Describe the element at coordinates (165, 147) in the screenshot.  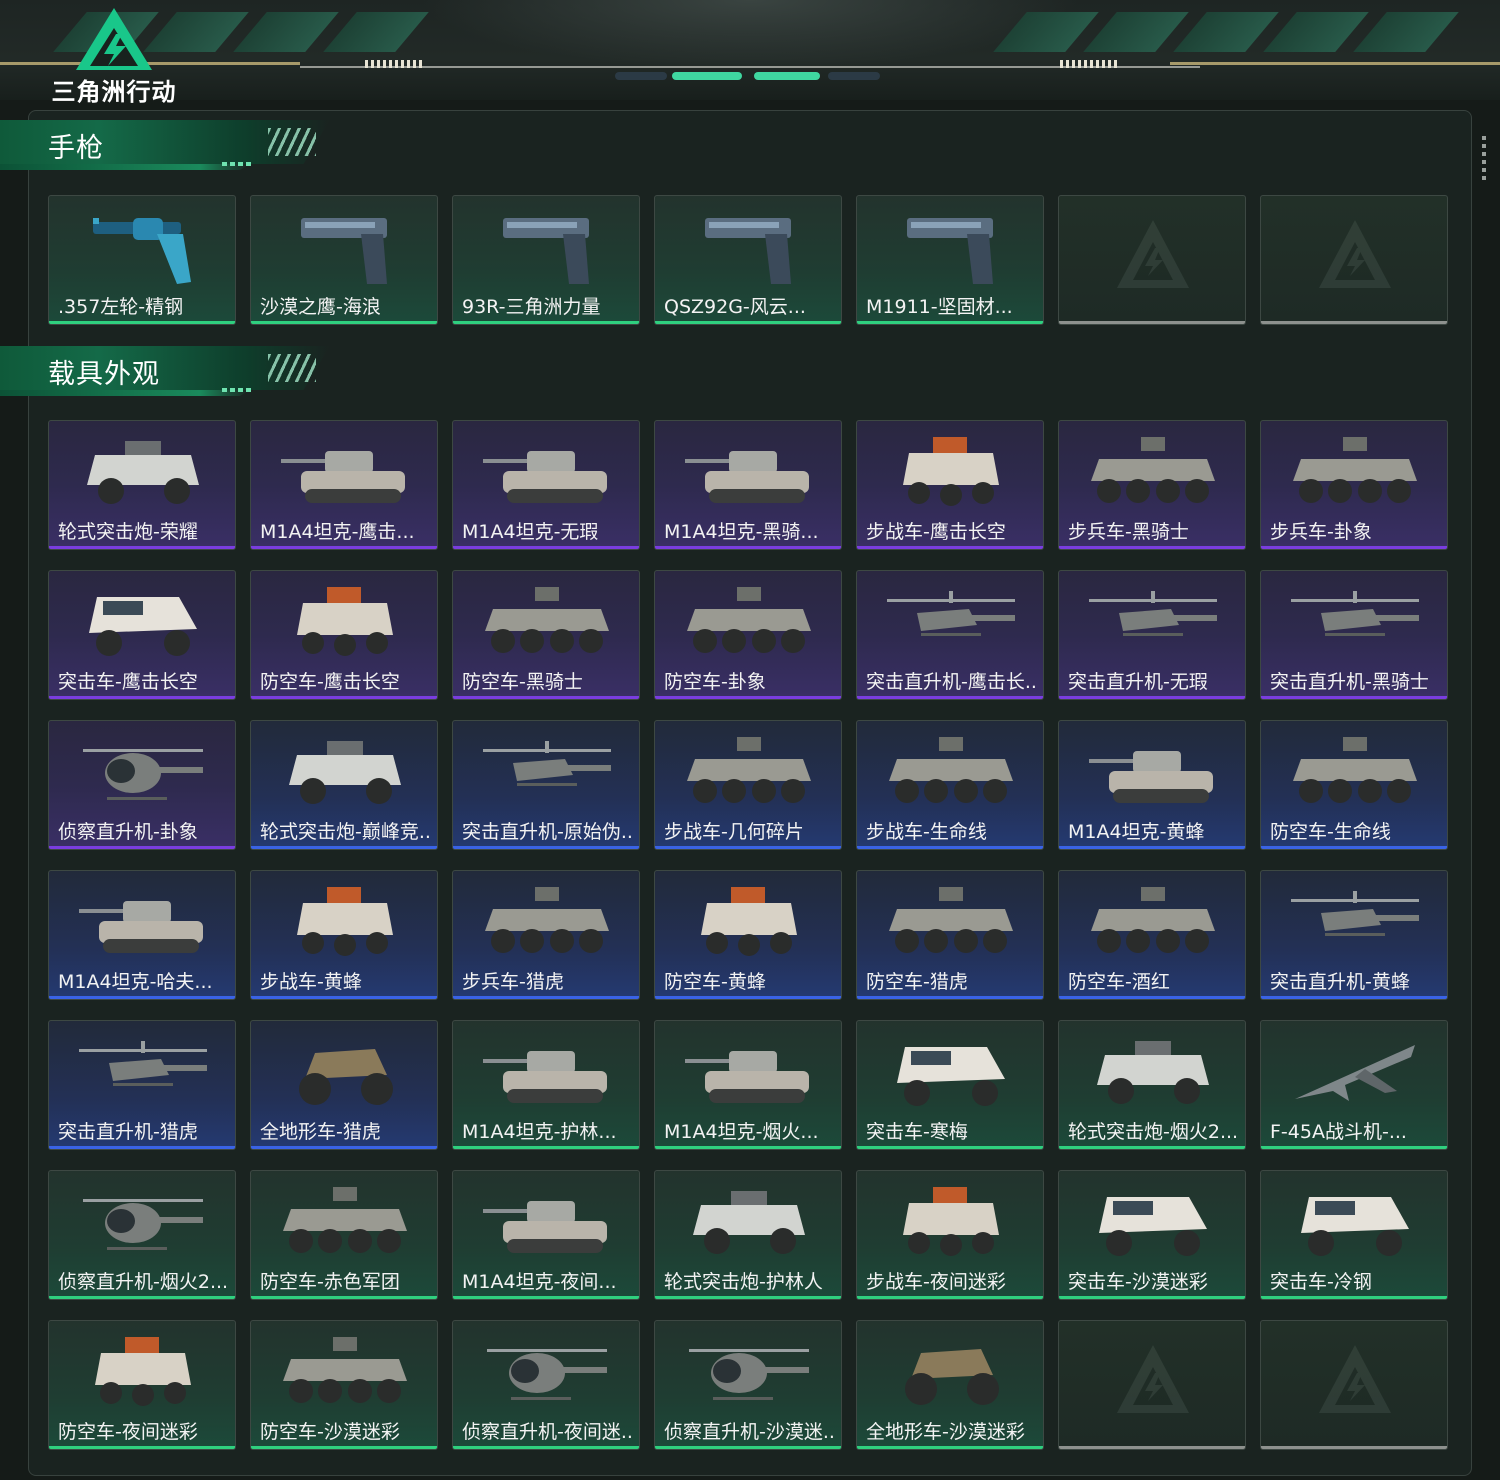
I see `section-header-pistols: 手枪` at that location.